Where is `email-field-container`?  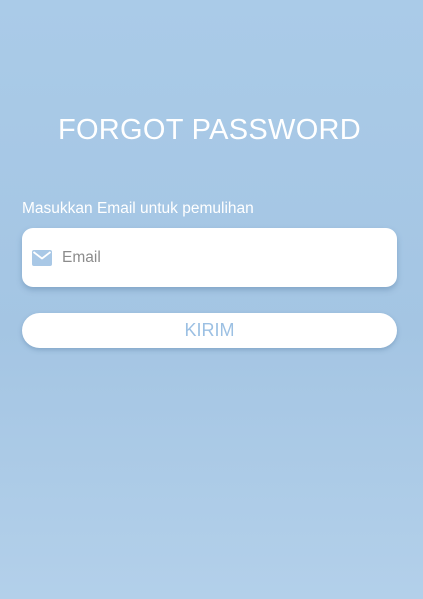 email-field-container is located at coordinates (209, 257).